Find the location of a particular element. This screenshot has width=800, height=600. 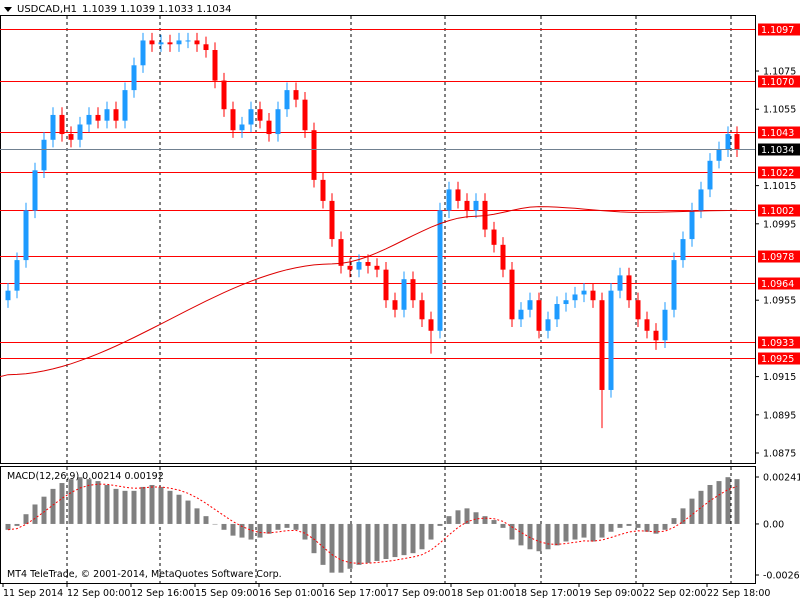

x-tick-label: 19 Sep 09:00 is located at coordinates (610, 593).